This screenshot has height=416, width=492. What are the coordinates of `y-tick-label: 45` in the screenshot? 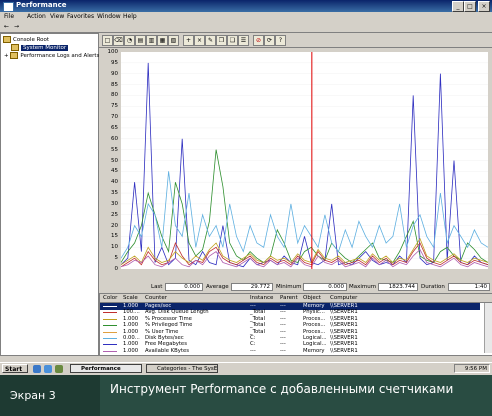 It's located at (114, 171).